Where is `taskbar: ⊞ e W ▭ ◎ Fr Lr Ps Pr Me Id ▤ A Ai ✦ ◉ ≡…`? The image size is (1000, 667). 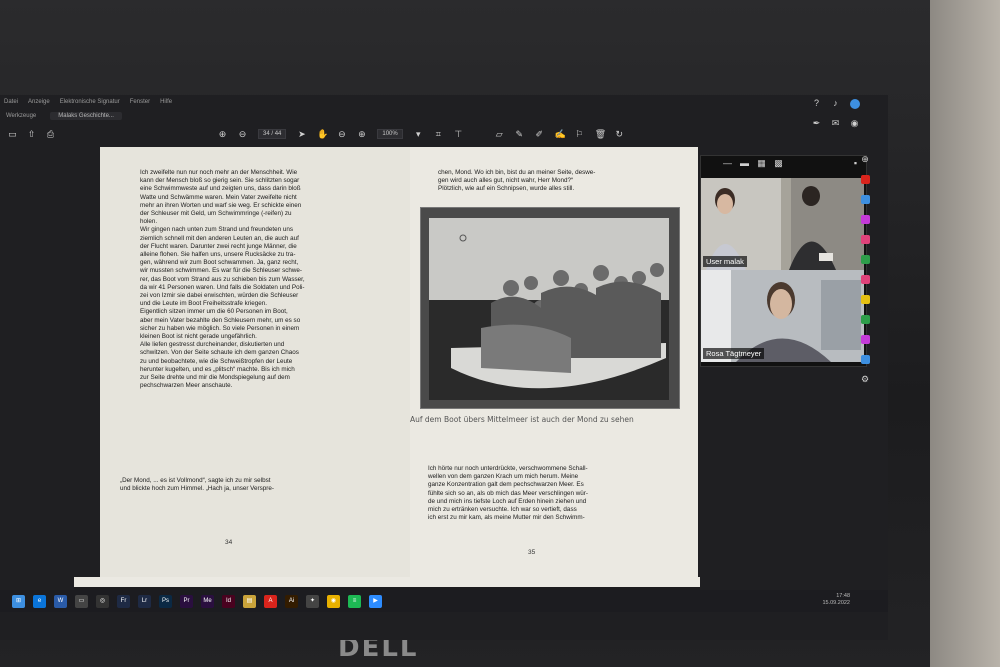 taskbar: ⊞ e W ▭ ◎ Fr Lr Ps Pr Me Id ▤ A Ai ✦ ◉ ≡… is located at coordinates (444, 601).